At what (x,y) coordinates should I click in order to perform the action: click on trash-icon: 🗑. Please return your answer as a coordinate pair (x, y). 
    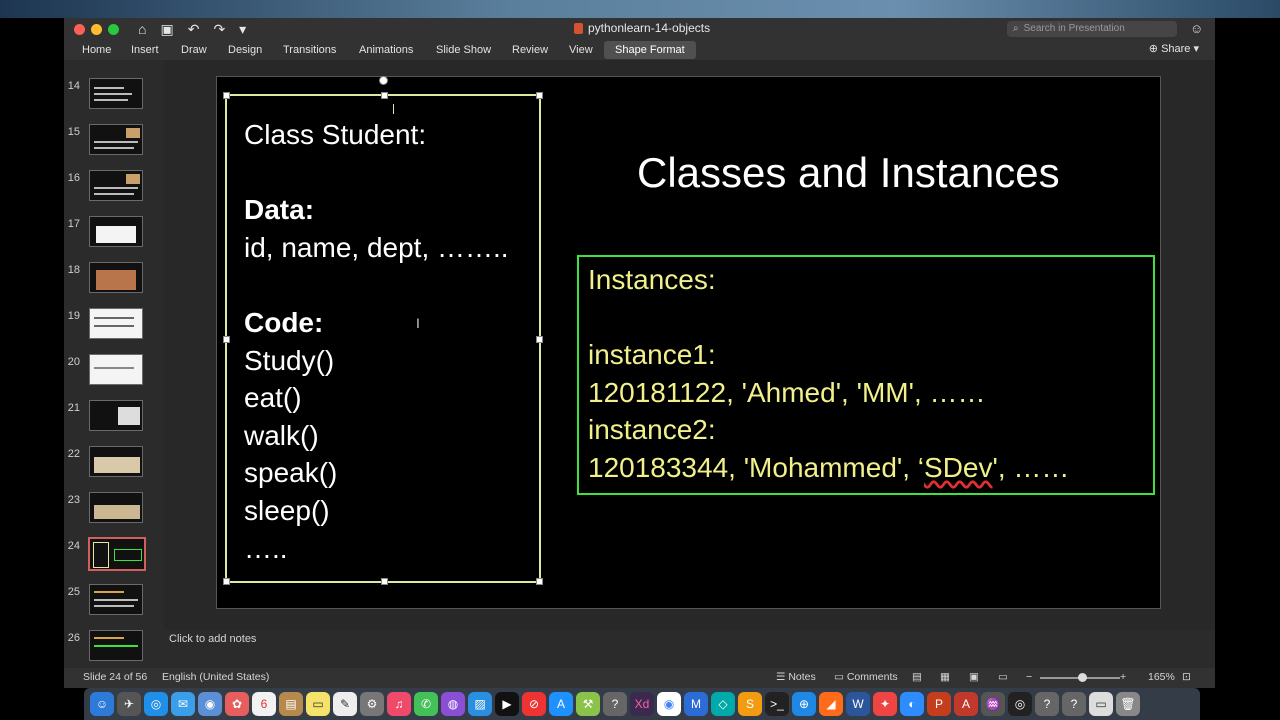
    Looking at the image, I should click on (1128, 704).